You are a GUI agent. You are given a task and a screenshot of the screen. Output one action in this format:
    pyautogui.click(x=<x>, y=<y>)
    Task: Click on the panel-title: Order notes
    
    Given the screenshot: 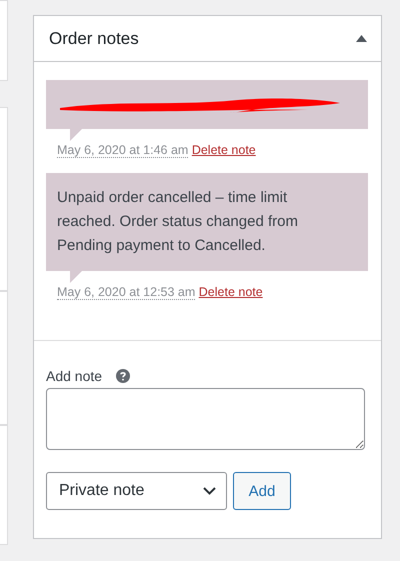 What is the action you would take?
    pyautogui.click(x=94, y=38)
    